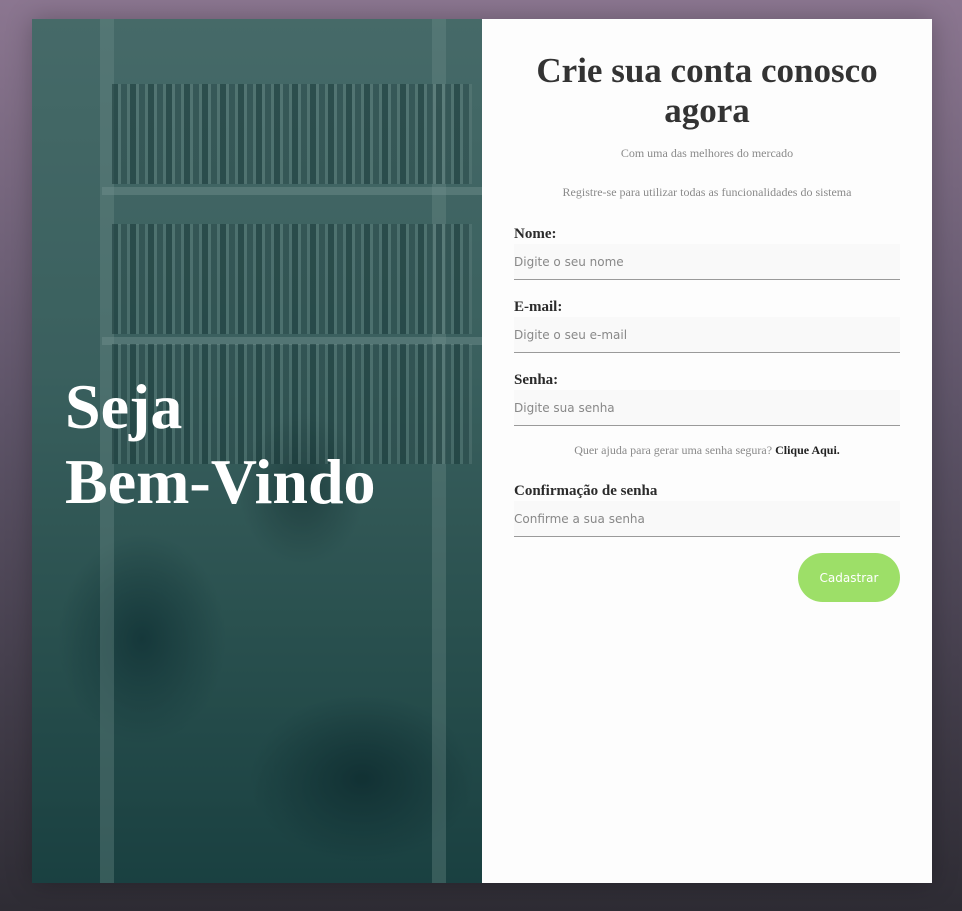 This screenshot has width=962, height=911. Describe the element at coordinates (535, 234) in the screenshot. I see `name-label: Nome:` at that location.